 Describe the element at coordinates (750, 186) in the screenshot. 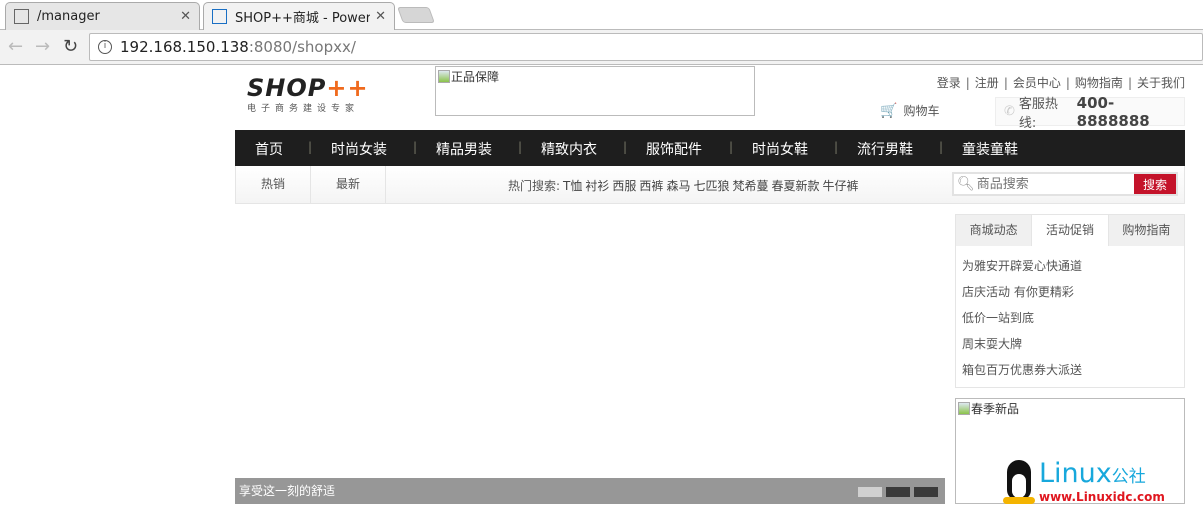

I see `hot-keyword: 梵希蔓` at that location.